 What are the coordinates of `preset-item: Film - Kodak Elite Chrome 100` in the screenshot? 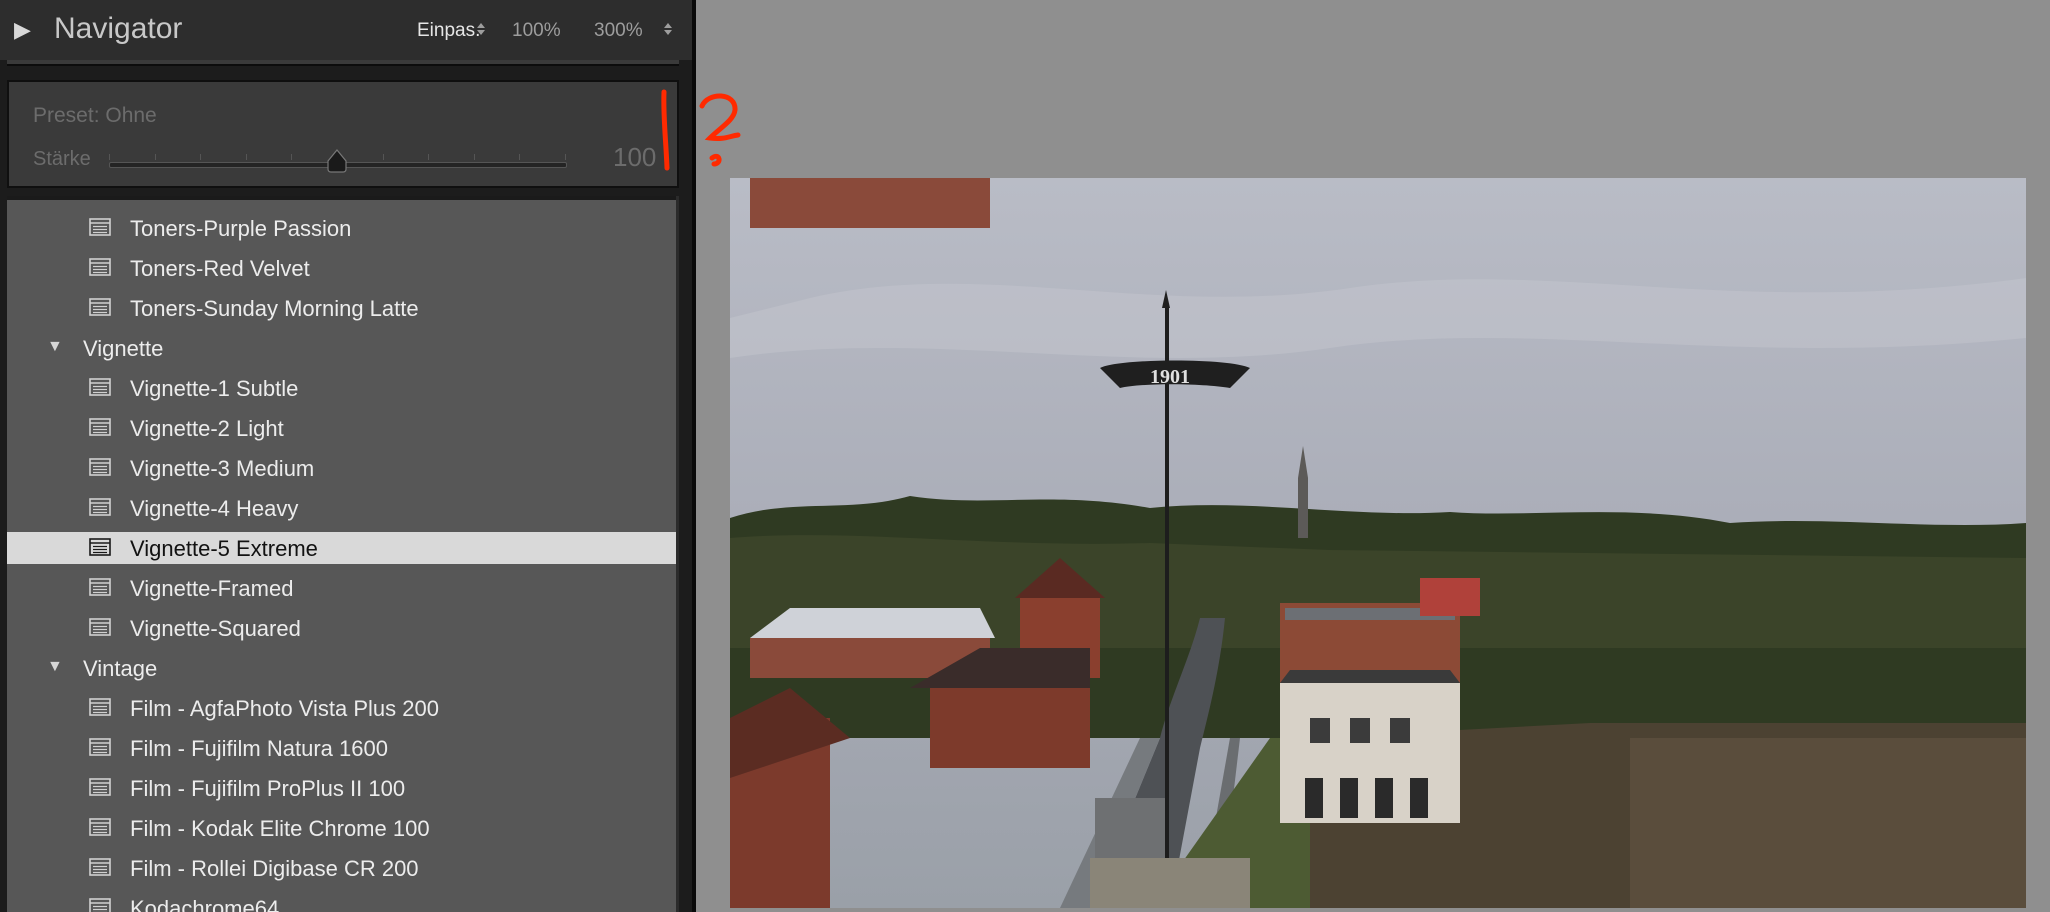 It's located at (341, 828).